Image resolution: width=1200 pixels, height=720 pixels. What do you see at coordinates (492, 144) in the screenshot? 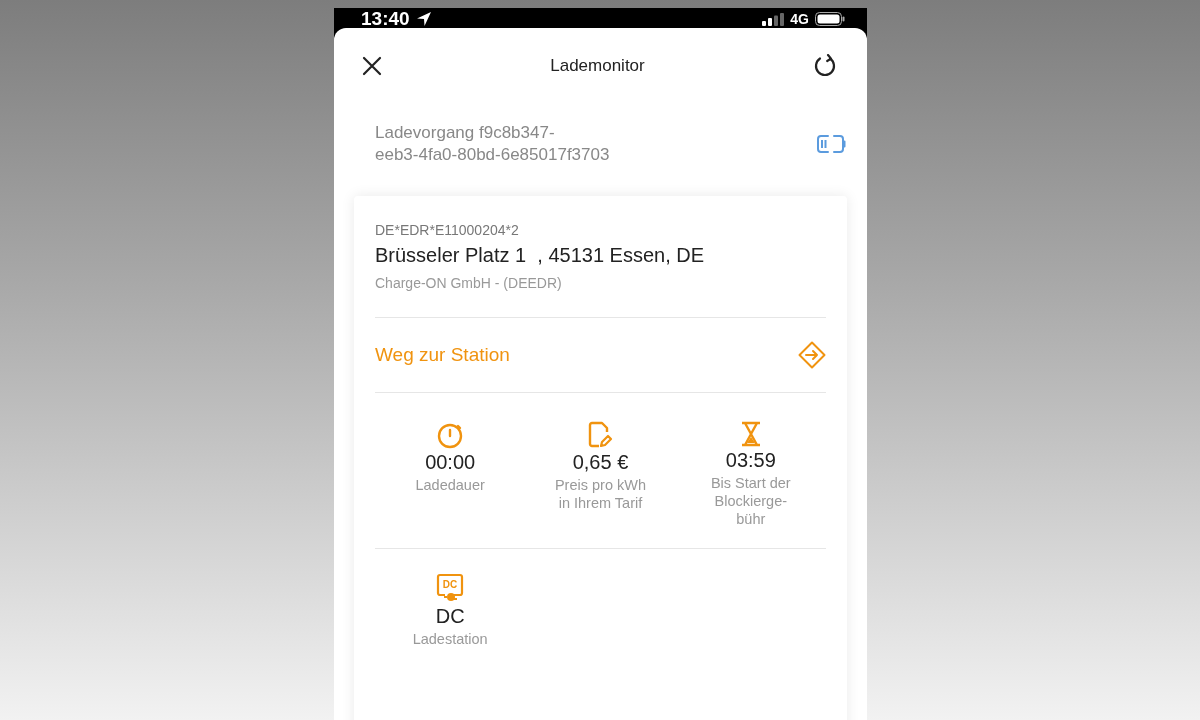
I see `session-id: Ladevorgang f9c8b347- eeb3-4fa0-80bd-6e85017f3703` at bounding box center [492, 144].